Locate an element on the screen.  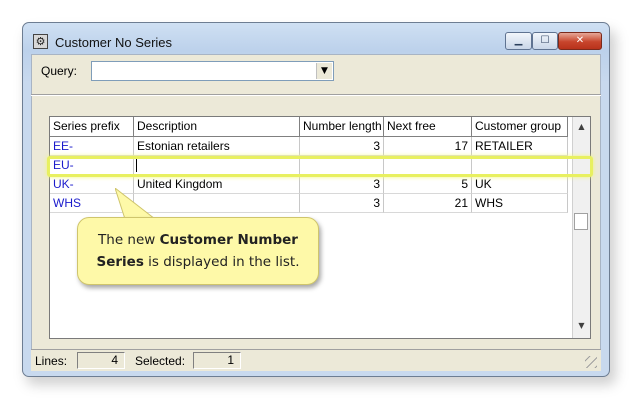
cell-series-prefix: EE- is located at coordinates (92, 146).